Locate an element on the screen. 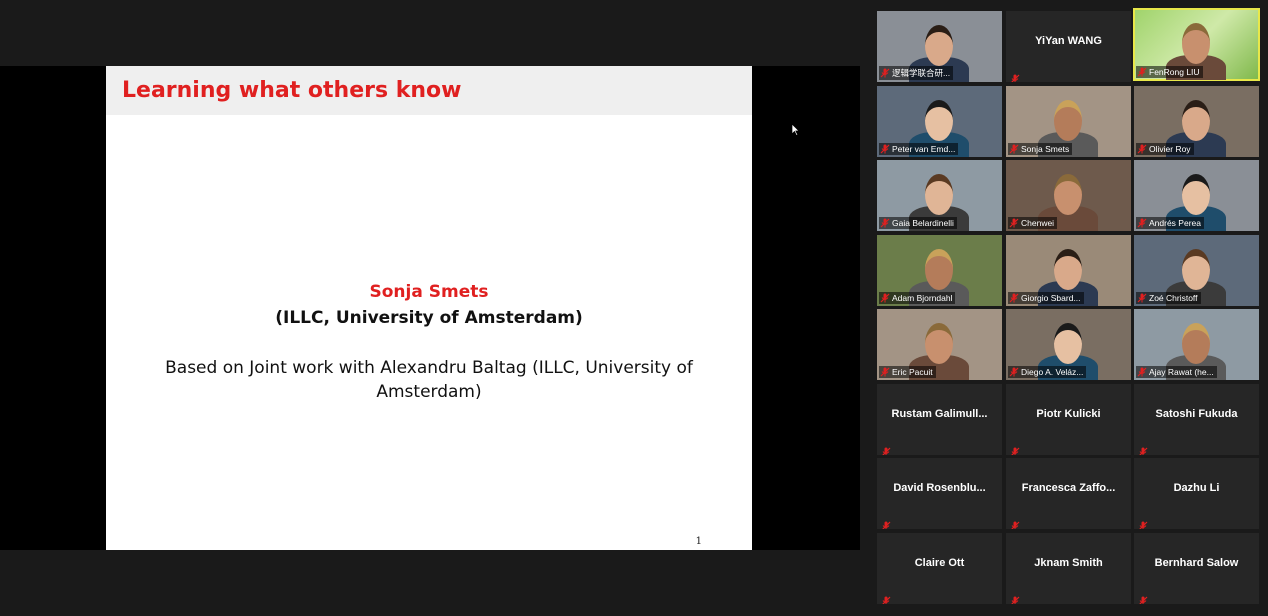  presenter-affiliation: (ILLC, University of Amsterdam) is located at coordinates (429, 318).